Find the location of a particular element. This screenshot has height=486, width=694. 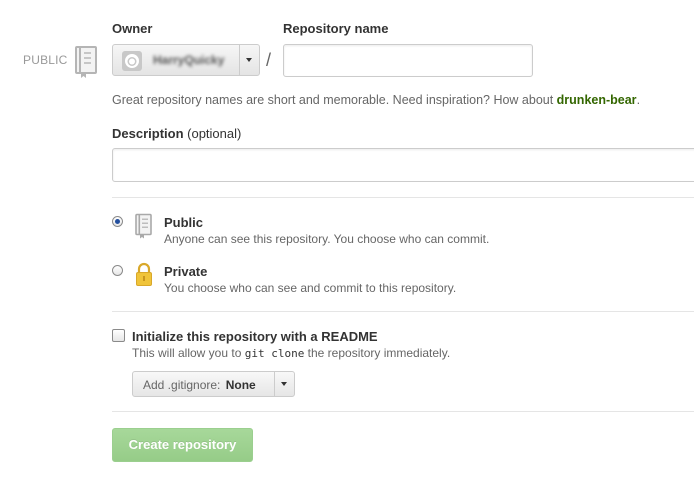

public-option-title: Public is located at coordinates (183, 222).